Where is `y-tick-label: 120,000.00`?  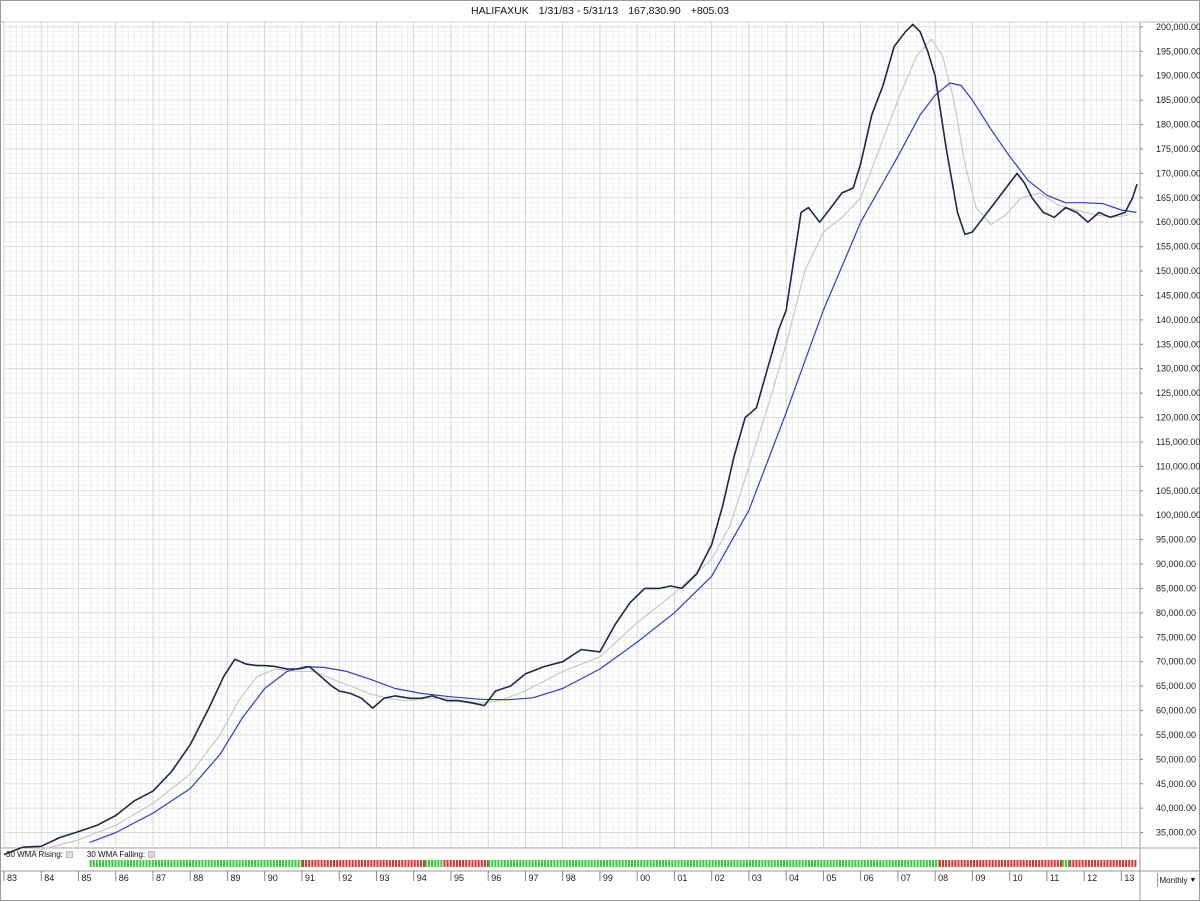 y-tick-label: 120,000.00 is located at coordinates (1178, 418).